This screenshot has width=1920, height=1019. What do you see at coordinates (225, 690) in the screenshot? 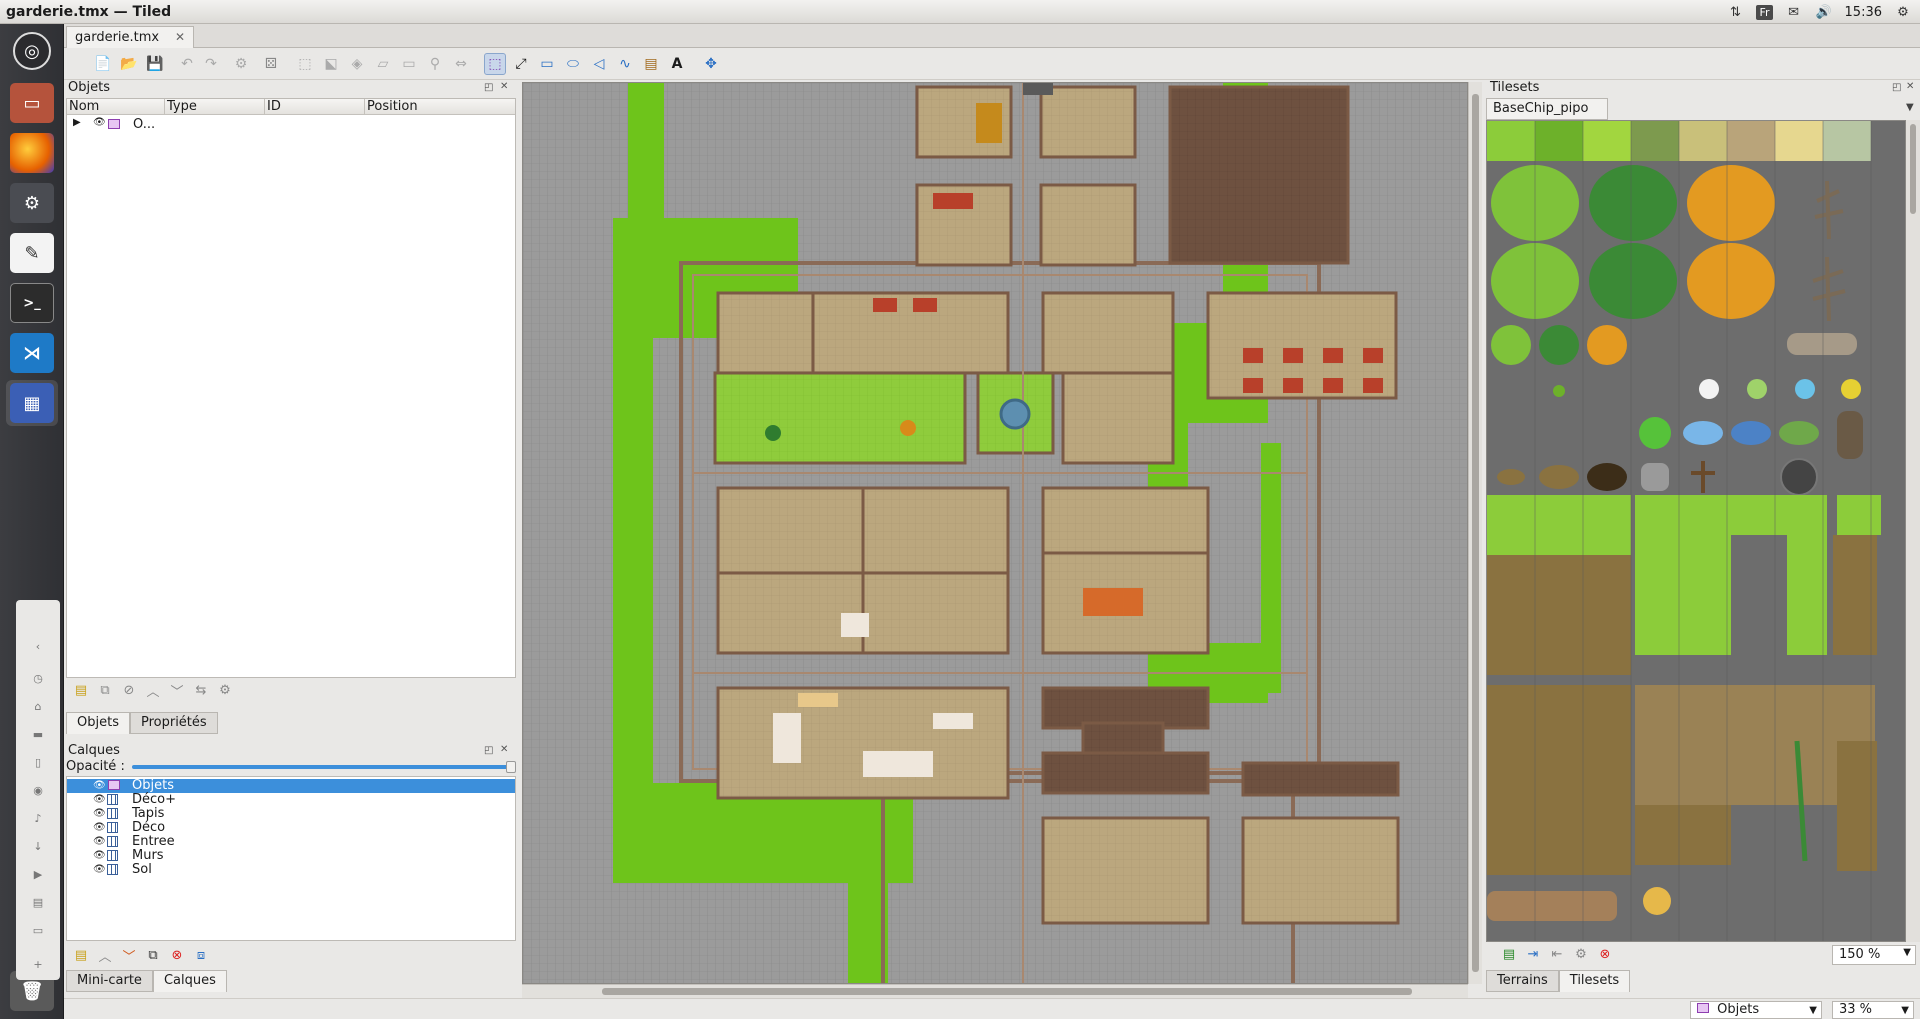
I see `object-properties-icon: ⚙` at bounding box center [225, 690].